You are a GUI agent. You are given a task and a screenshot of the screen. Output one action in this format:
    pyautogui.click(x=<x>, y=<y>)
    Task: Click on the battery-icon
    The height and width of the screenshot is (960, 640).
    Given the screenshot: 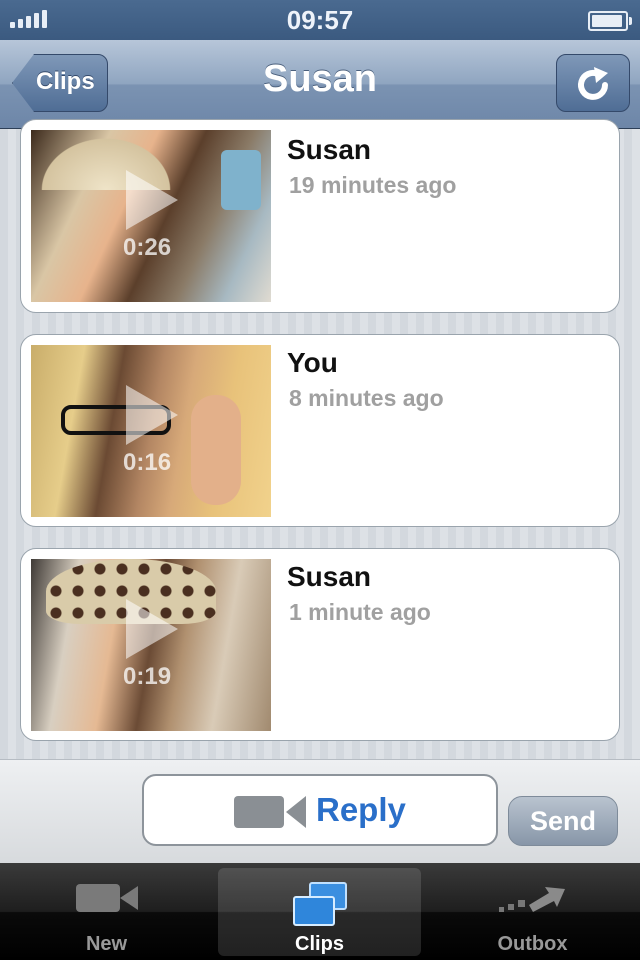 What is the action you would take?
    pyautogui.click(x=610, y=21)
    